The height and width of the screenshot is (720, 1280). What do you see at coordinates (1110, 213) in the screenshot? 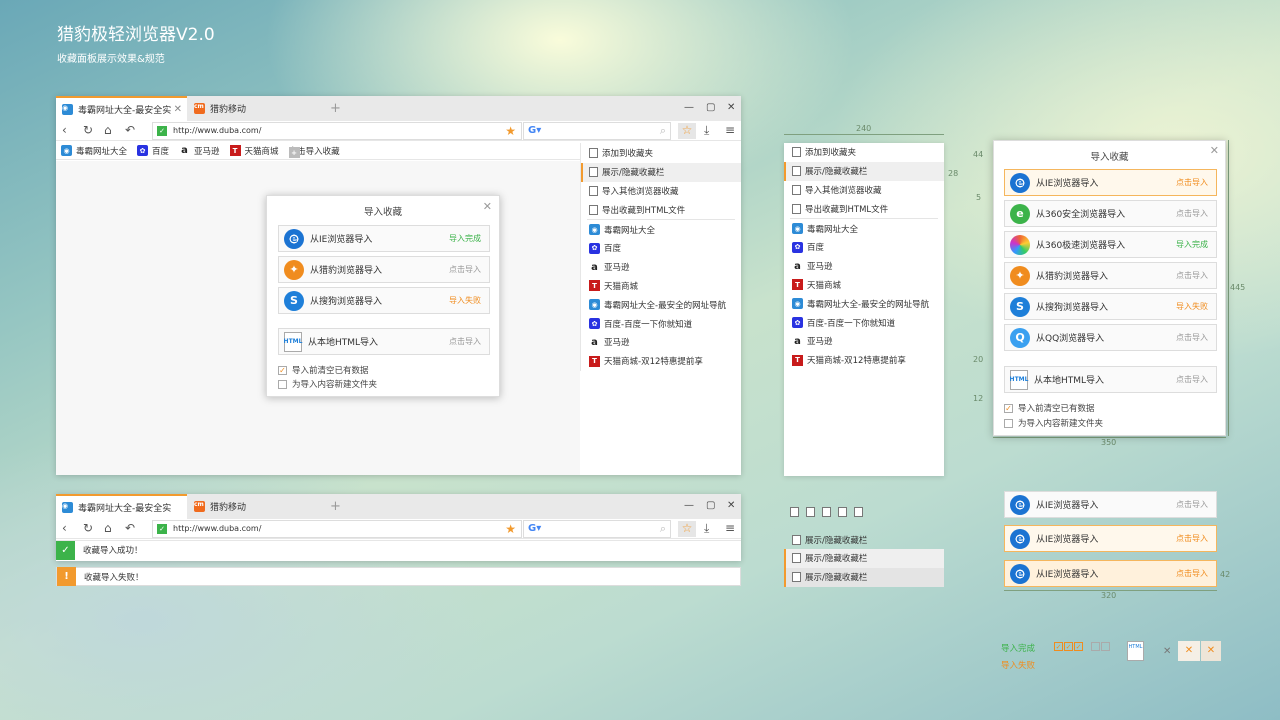
I see `import-row-360safe: e 从360安全浏览器导入 点击导入` at bounding box center [1110, 213].